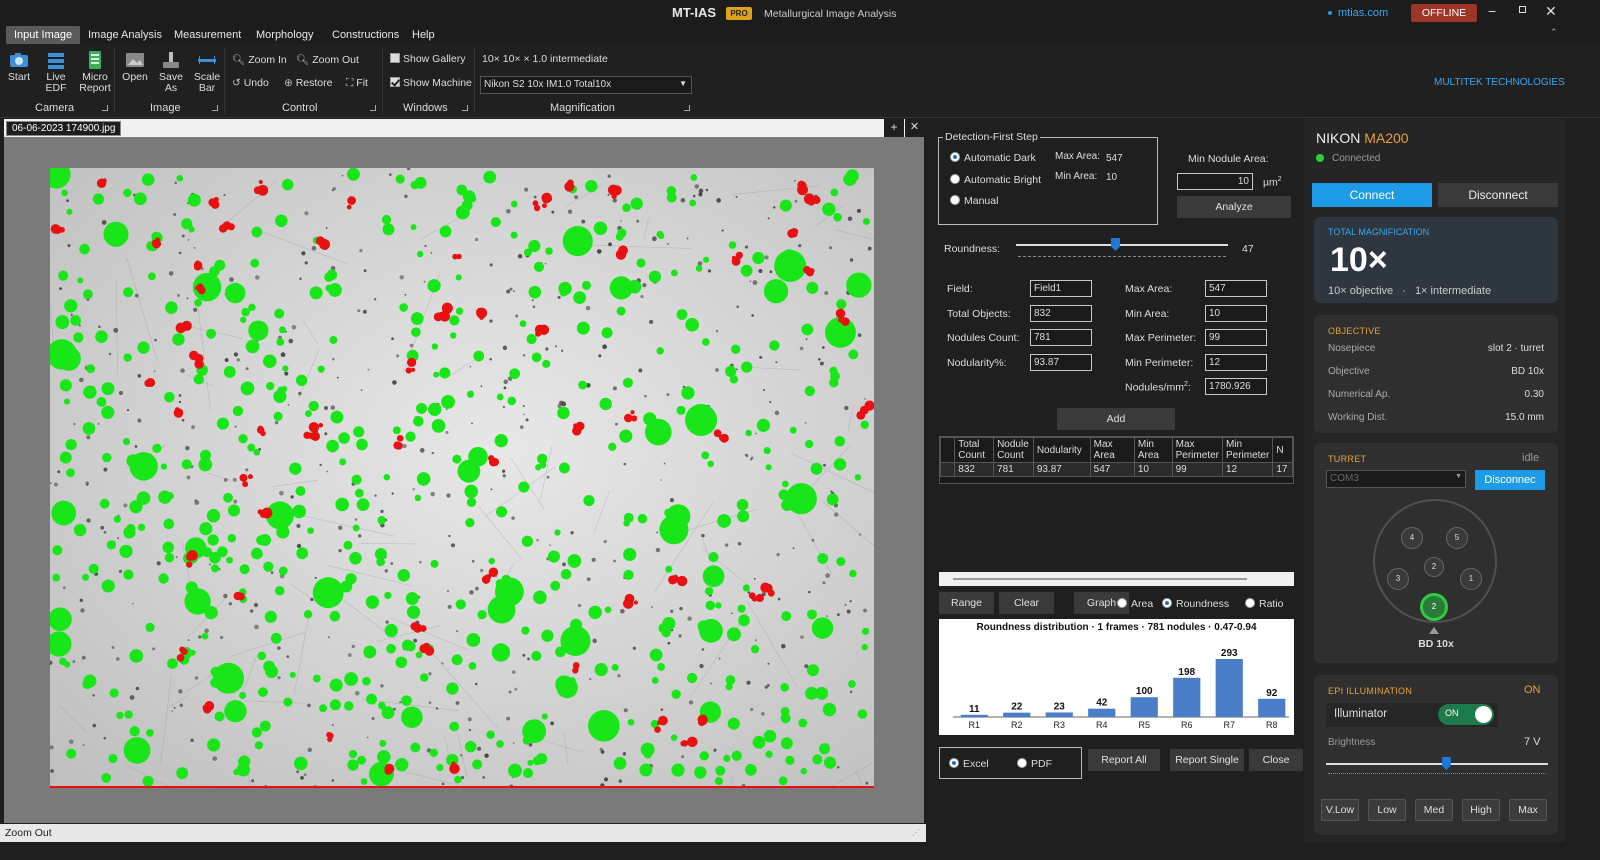 This screenshot has height=860, width=1600. Describe the element at coordinates (966, 603) in the screenshot. I see `range-button: Range` at that location.